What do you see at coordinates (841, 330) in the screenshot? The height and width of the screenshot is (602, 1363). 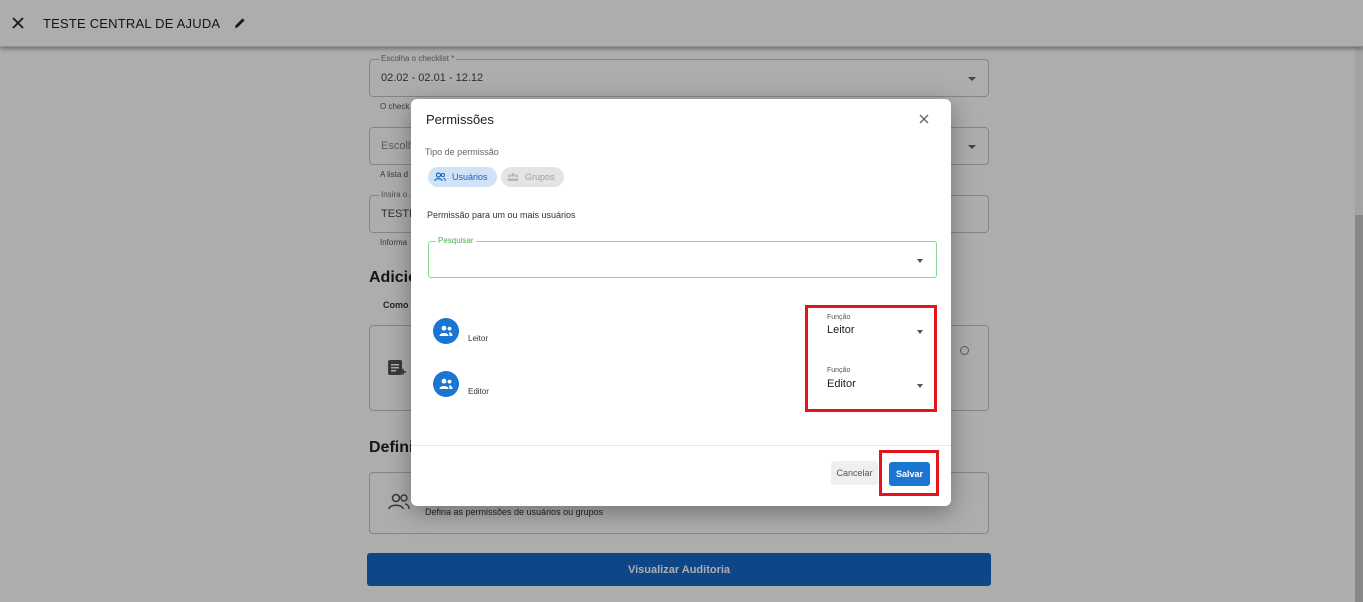 I see `function-select-leitor: Leitor` at bounding box center [841, 330].